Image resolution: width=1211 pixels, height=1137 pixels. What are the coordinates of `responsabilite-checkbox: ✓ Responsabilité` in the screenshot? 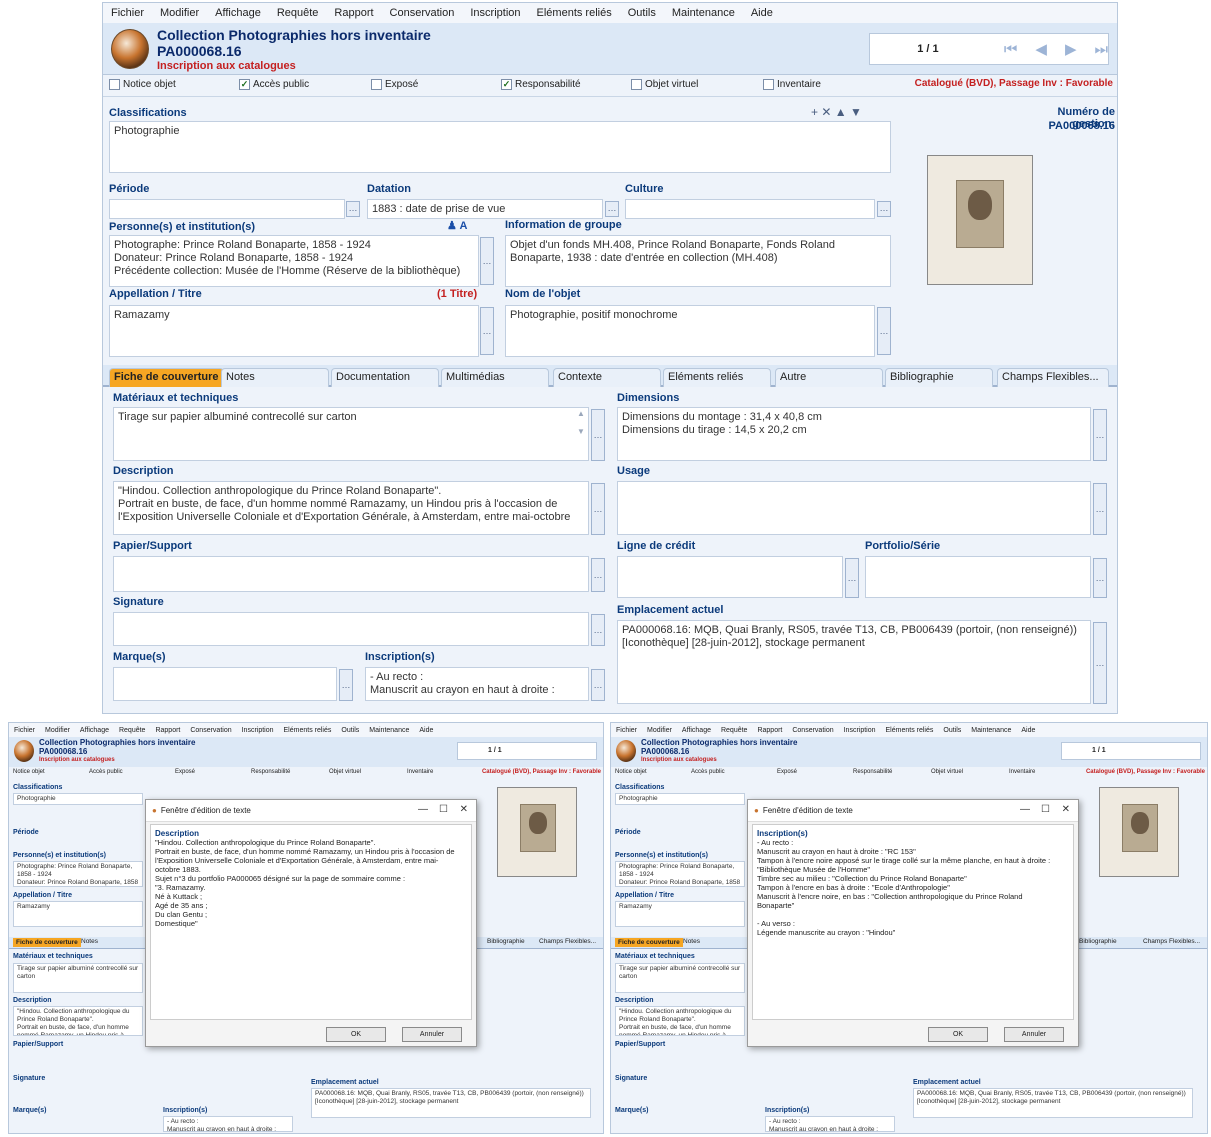 It's located at (541, 84).